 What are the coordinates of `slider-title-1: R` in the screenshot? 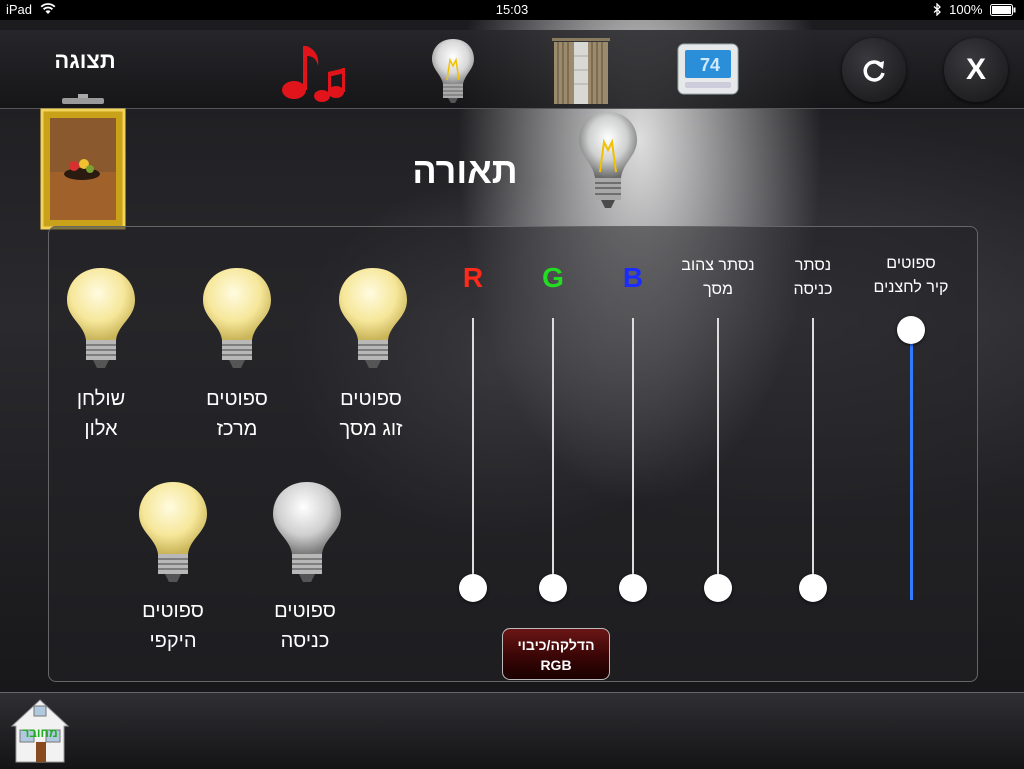 It's located at (473, 277).